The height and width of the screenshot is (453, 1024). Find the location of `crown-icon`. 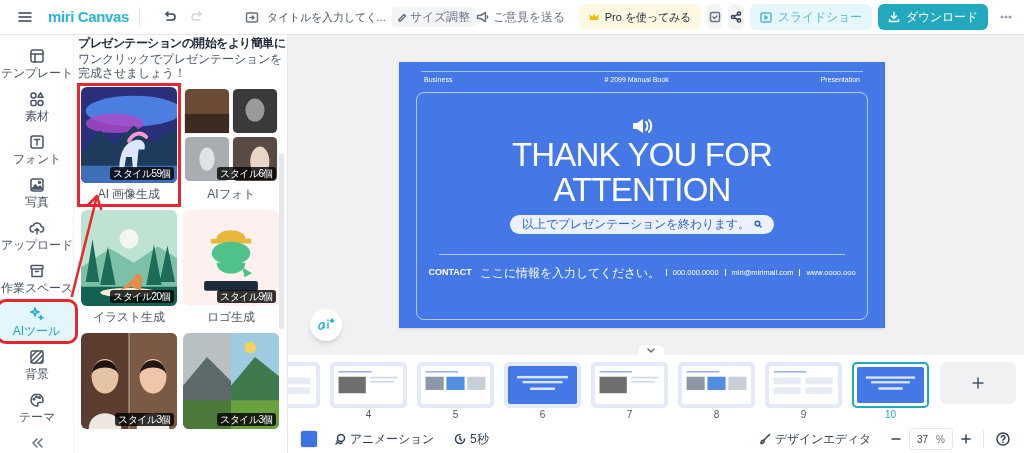

crown-icon is located at coordinates (593, 17).